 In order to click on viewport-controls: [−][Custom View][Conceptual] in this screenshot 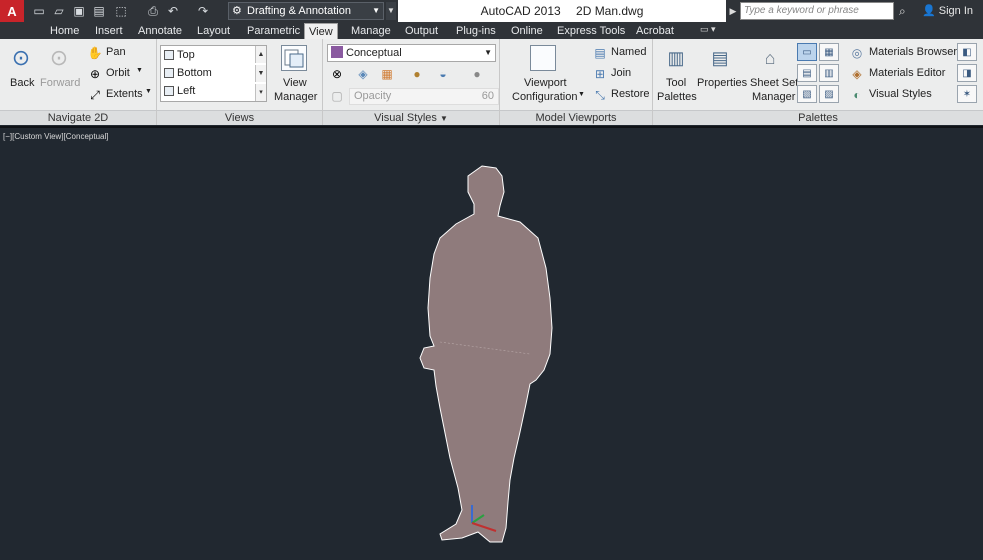, I will do `click(55, 136)`.